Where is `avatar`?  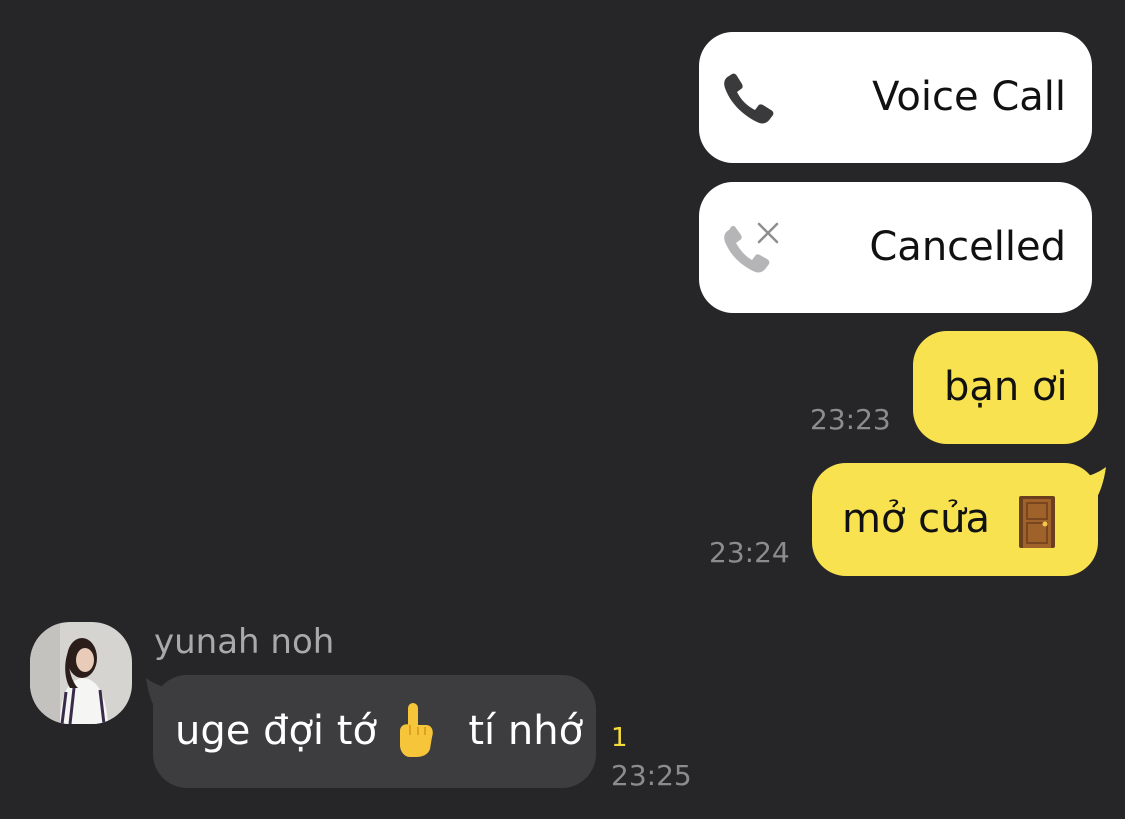 avatar is located at coordinates (81, 673).